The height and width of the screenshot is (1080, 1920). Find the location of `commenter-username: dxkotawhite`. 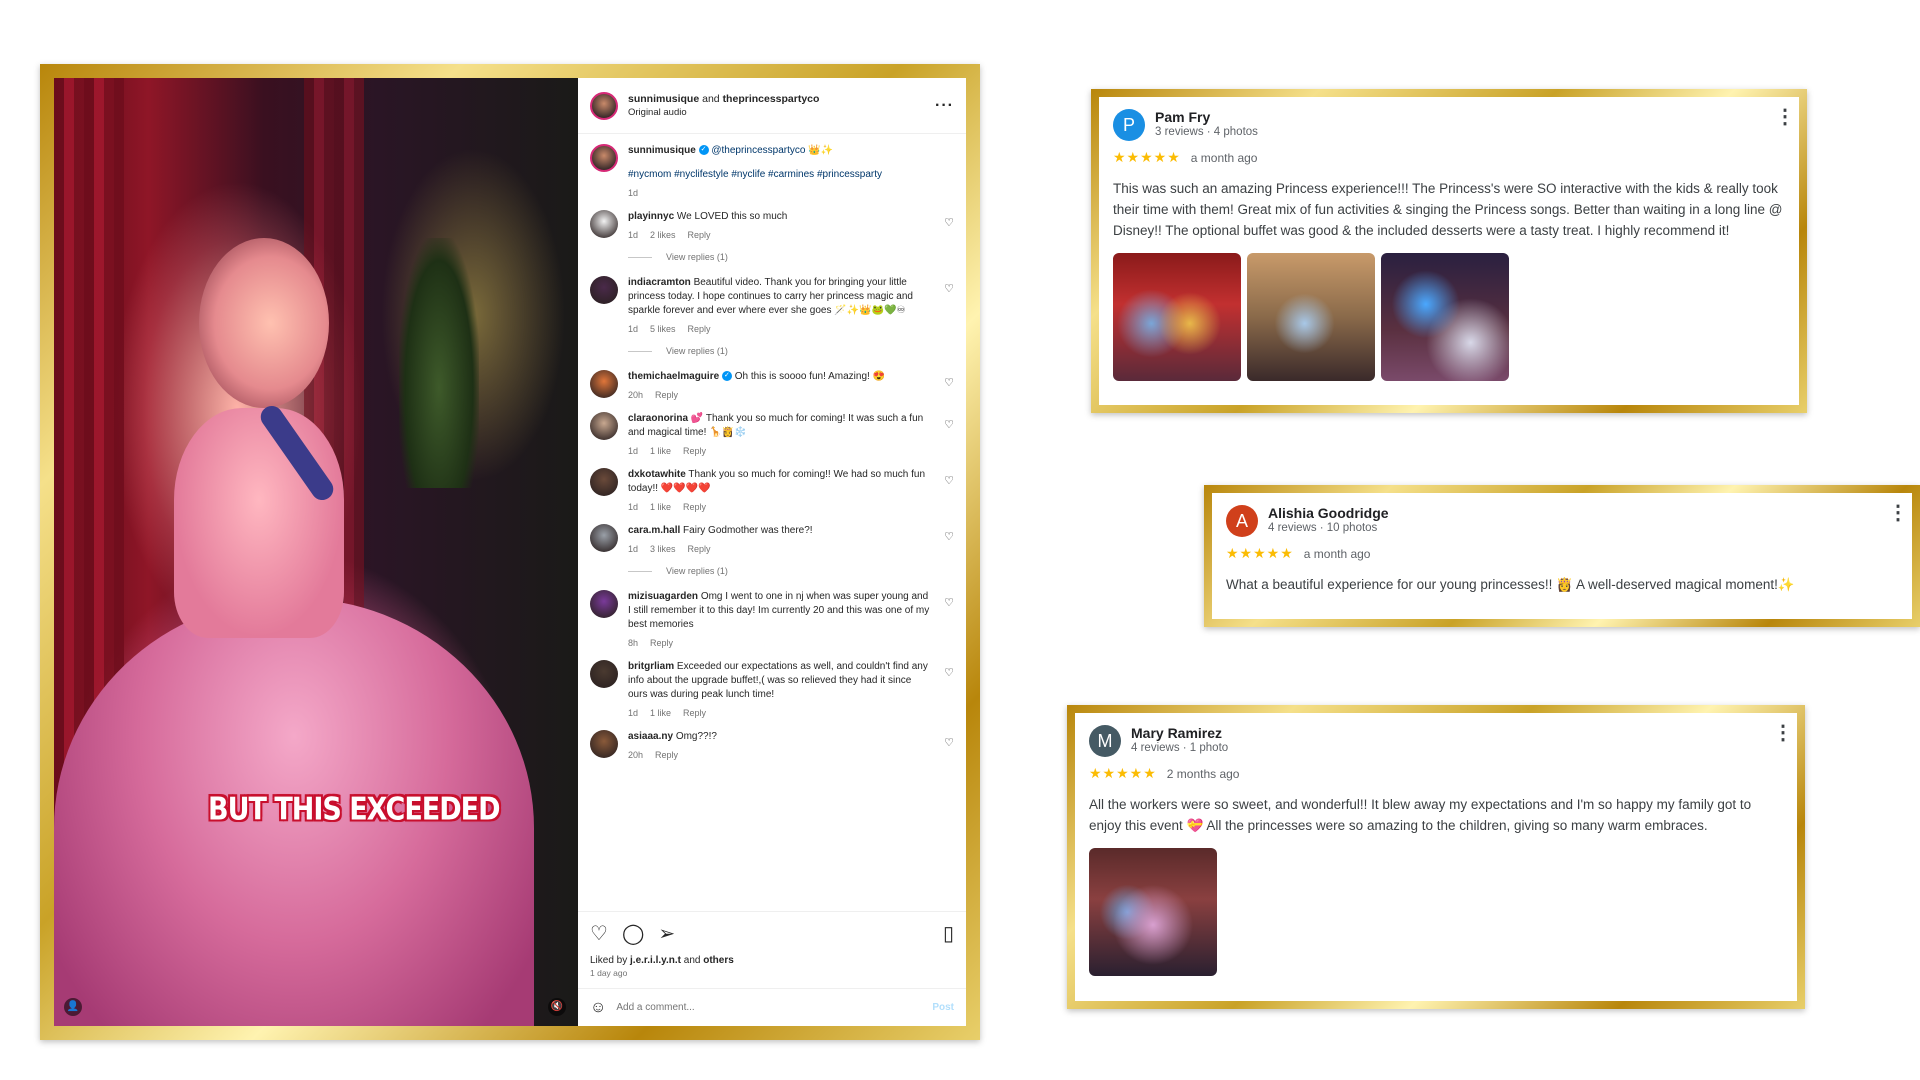

commenter-username: dxkotawhite is located at coordinates (657, 474).